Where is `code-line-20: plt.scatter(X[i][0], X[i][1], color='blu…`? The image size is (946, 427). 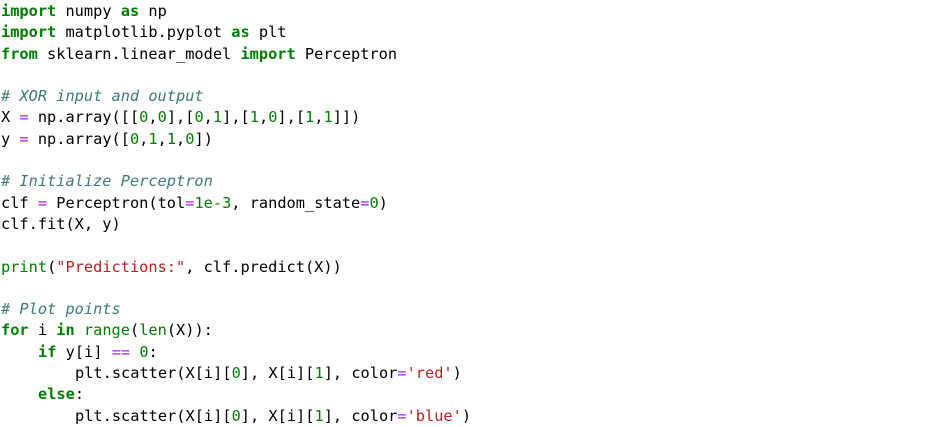
code-line-20: plt.scatter(X[i][0], X[i][1], color='blu… is located at coordinates (473, 416).